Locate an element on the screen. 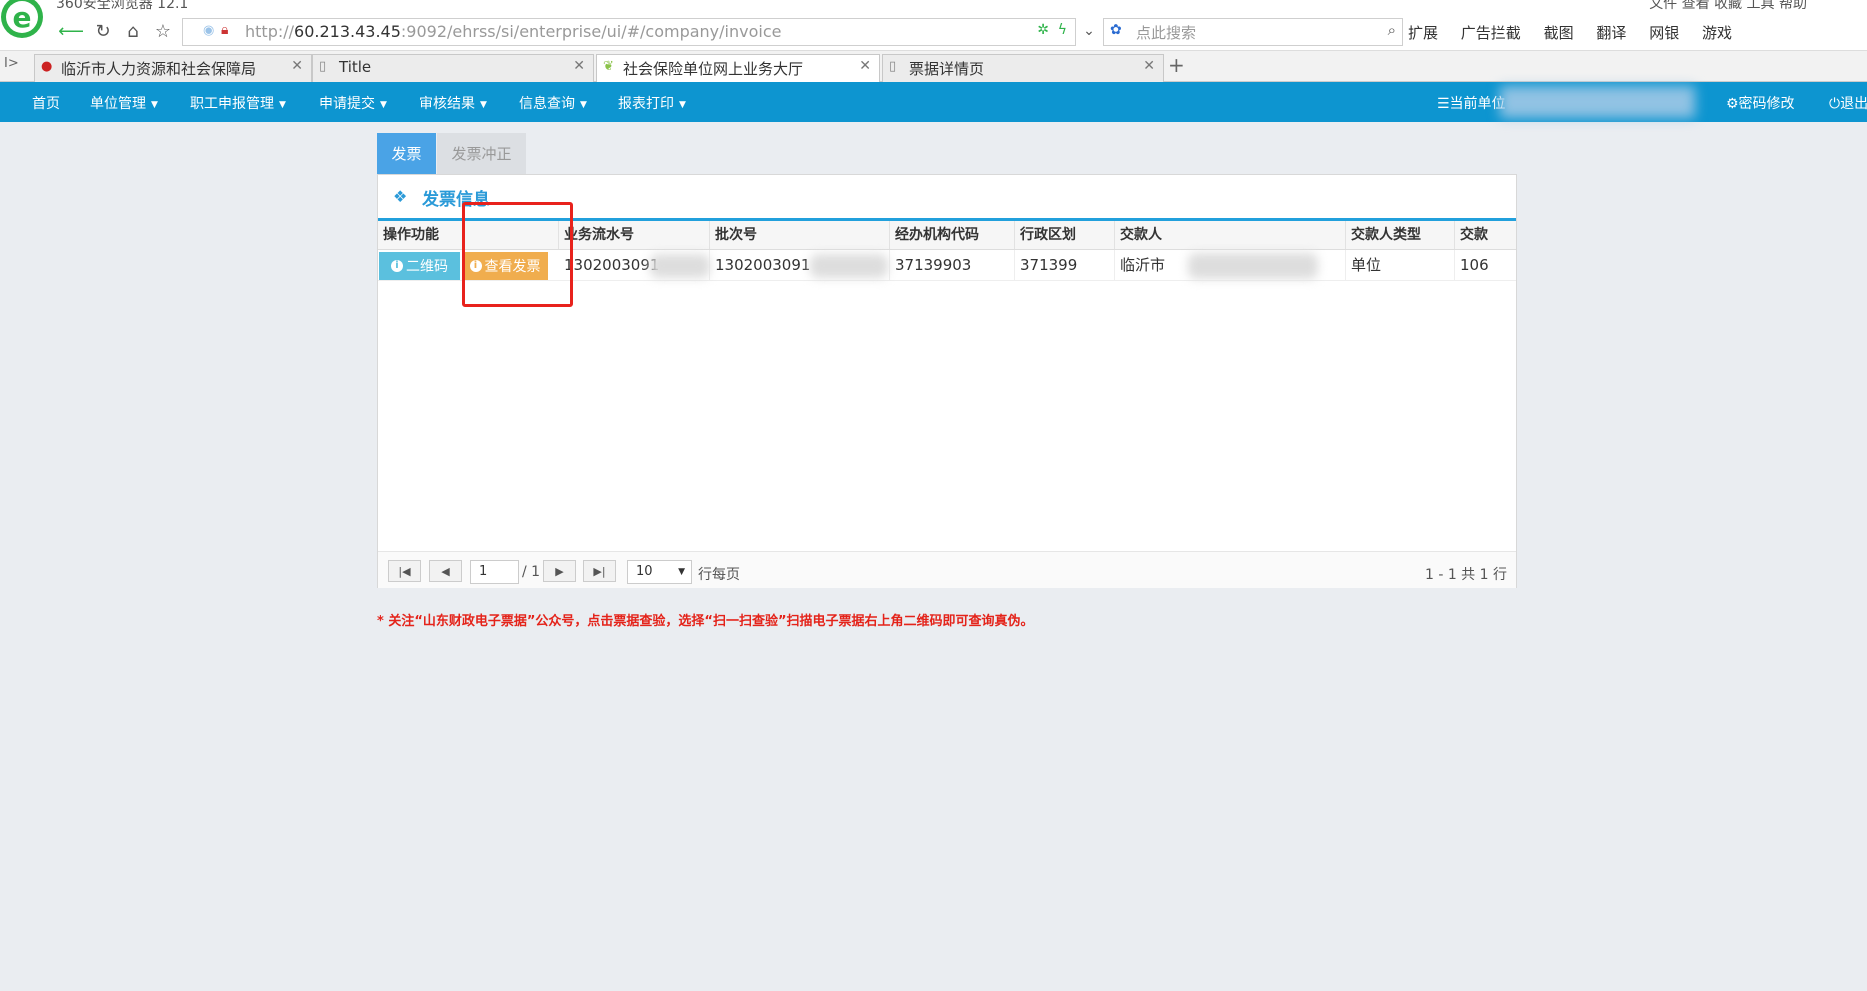  browser-tab-active: ❦ 社会保险单位网上业务大厅 ✕ is located at coordinates (738, 68).